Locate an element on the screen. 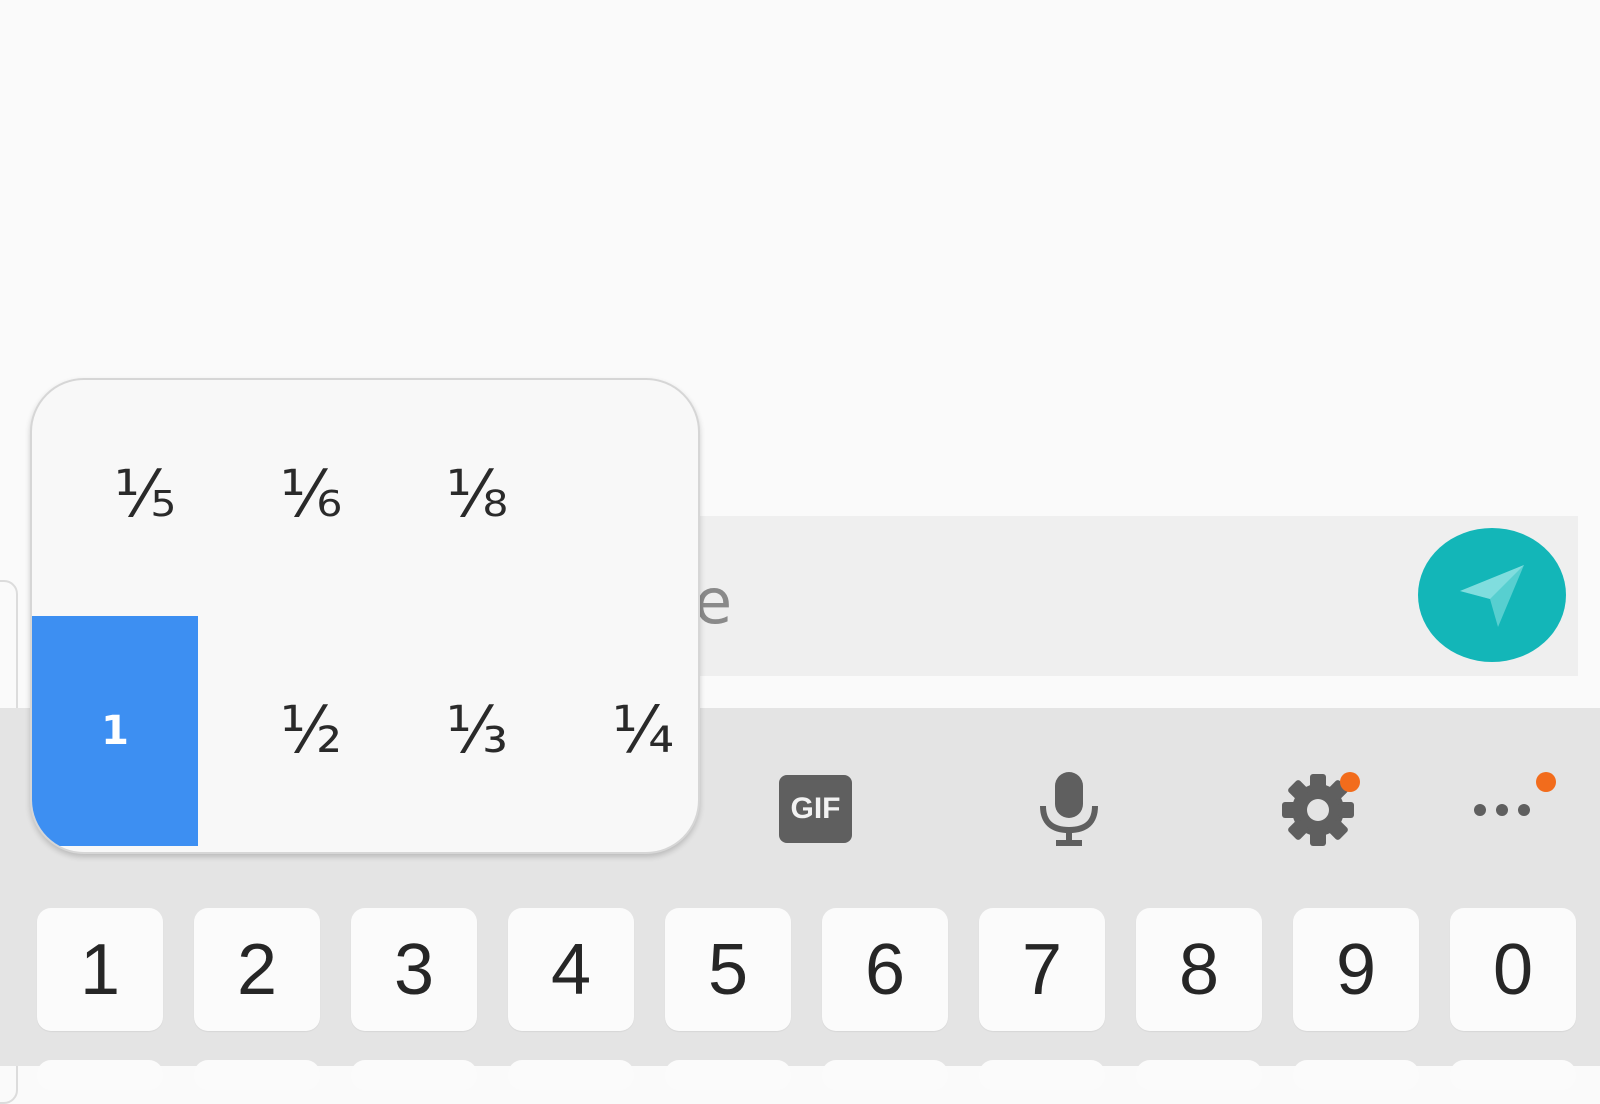 The height and width of the screenshot is (1104, 1600). gif-label: GIF is located at coordinates (815, 808).